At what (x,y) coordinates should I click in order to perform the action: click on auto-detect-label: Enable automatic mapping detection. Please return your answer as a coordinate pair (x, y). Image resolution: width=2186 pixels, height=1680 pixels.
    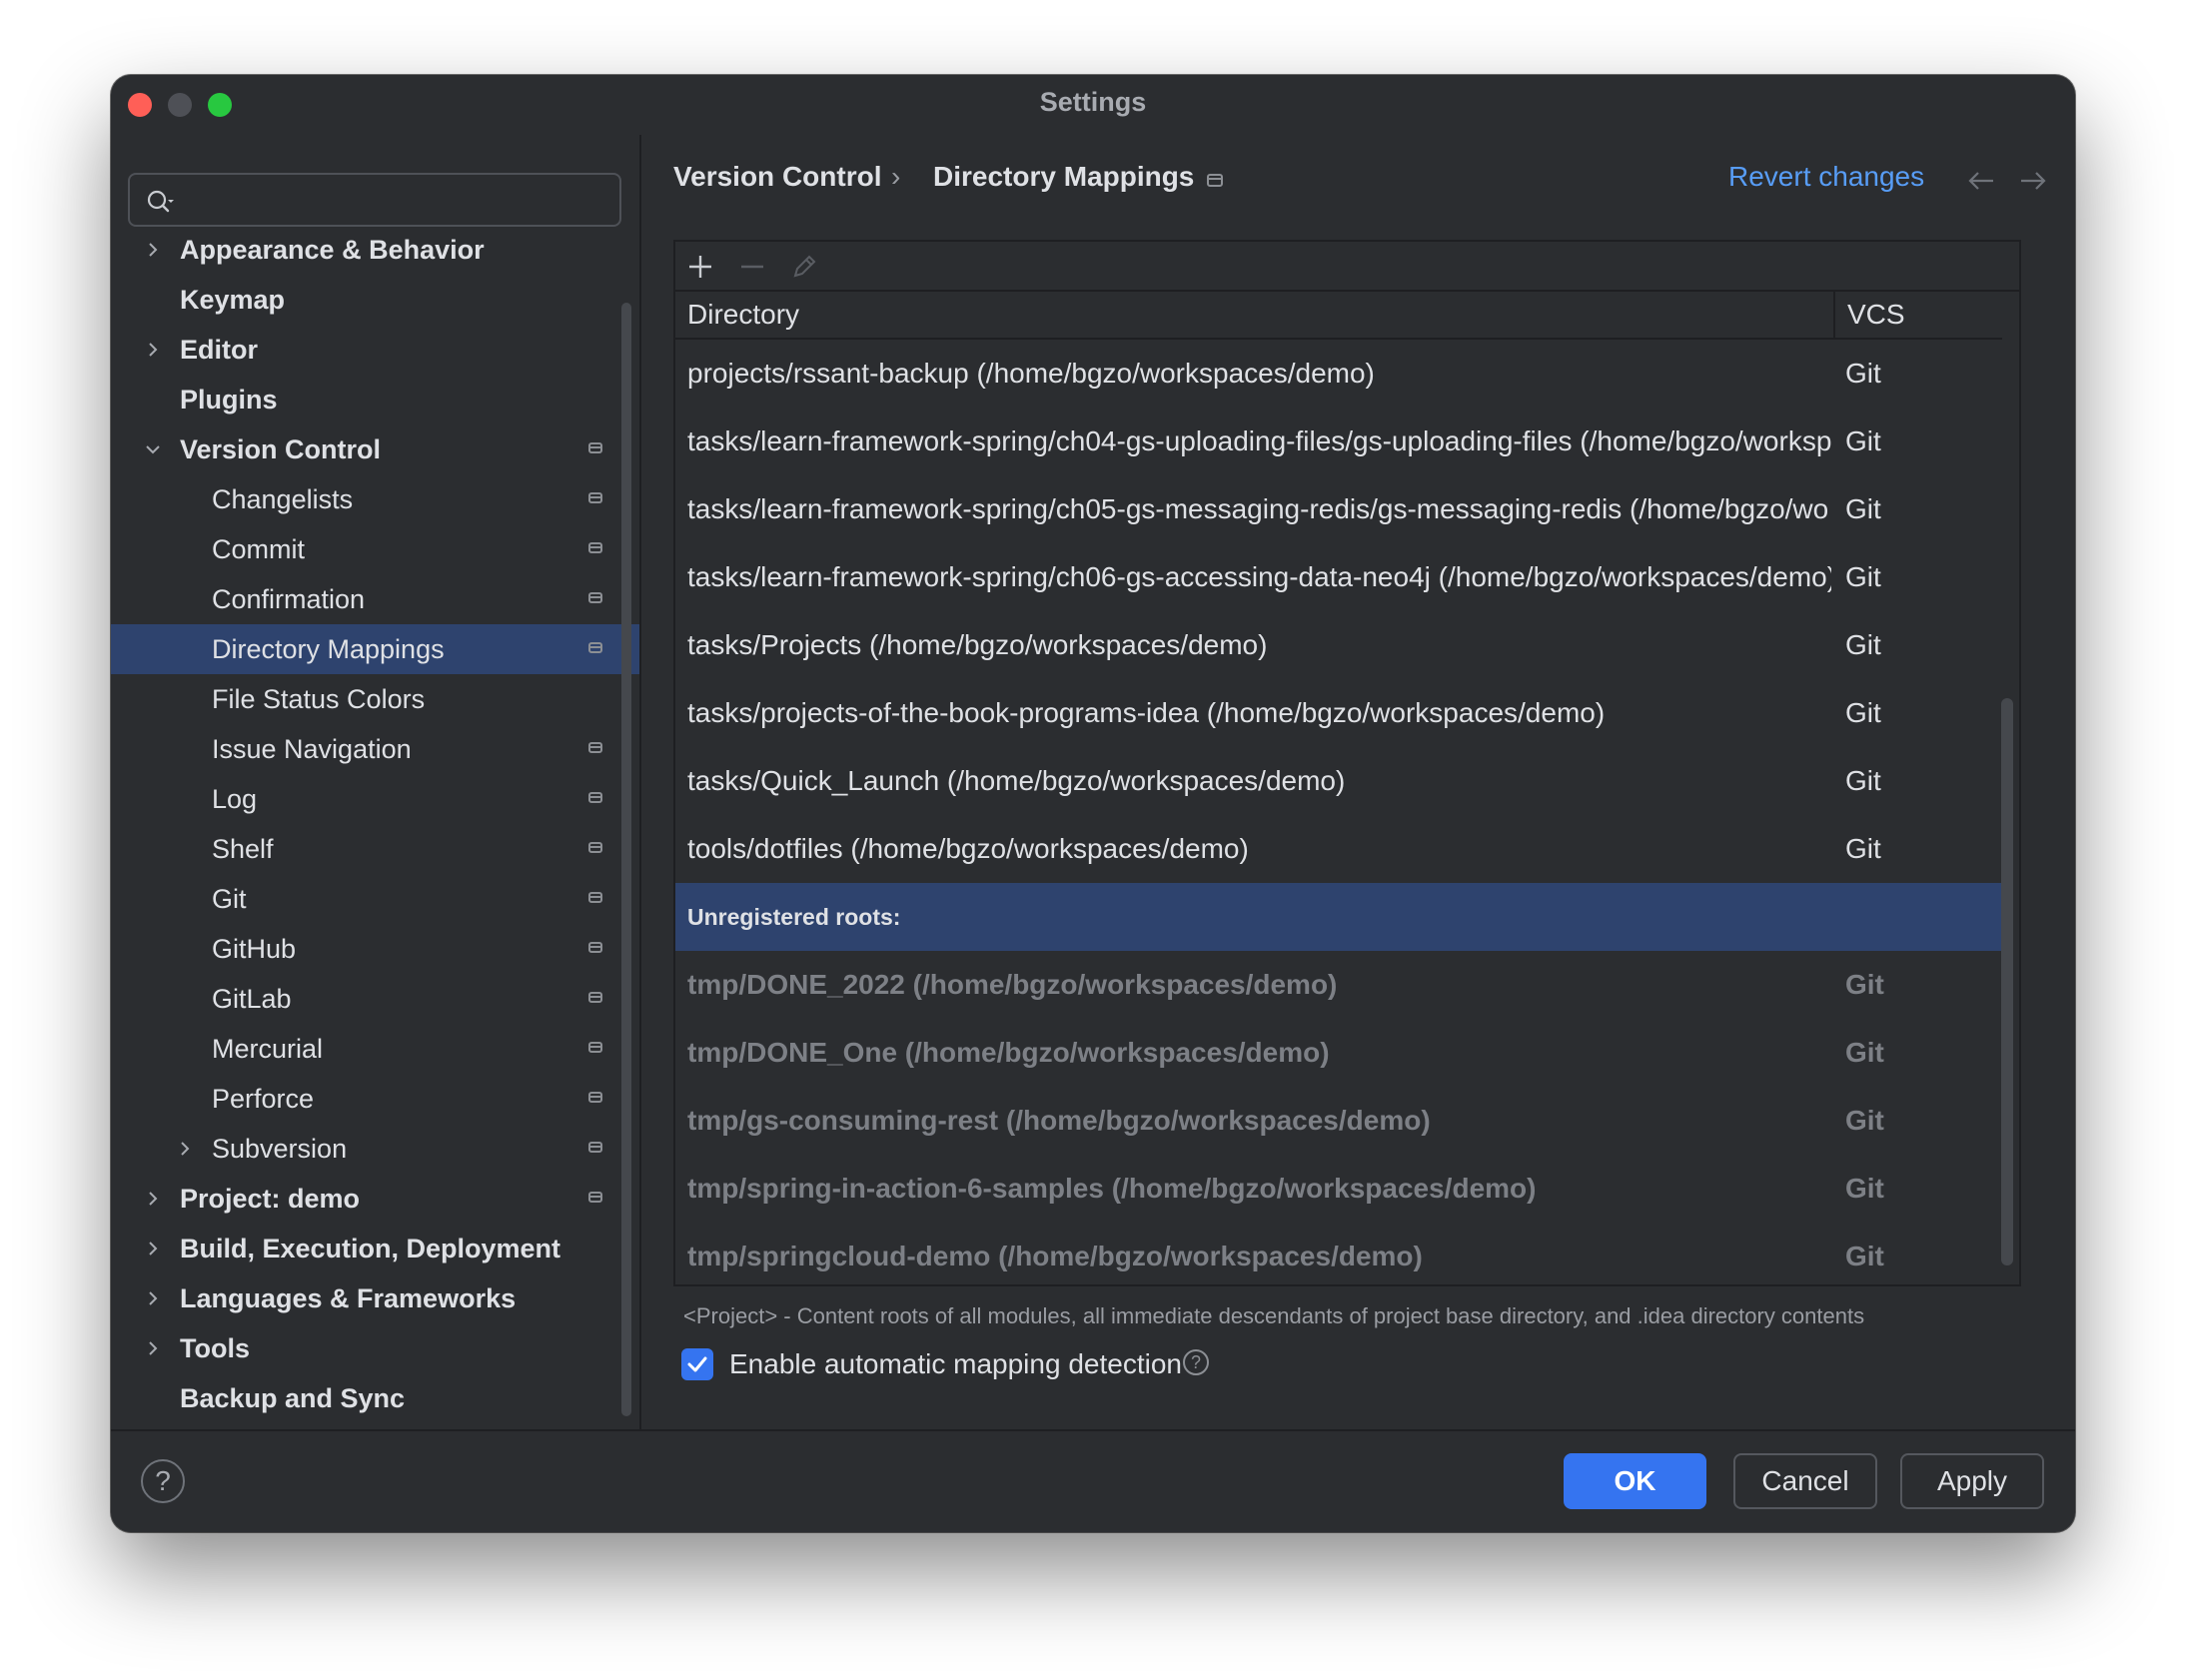
    Looking at the image, I should click on (955, 1364).